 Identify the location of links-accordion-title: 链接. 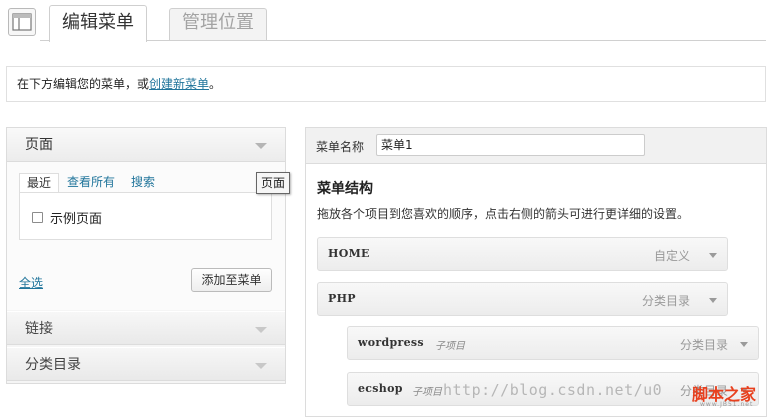
(39, 329).